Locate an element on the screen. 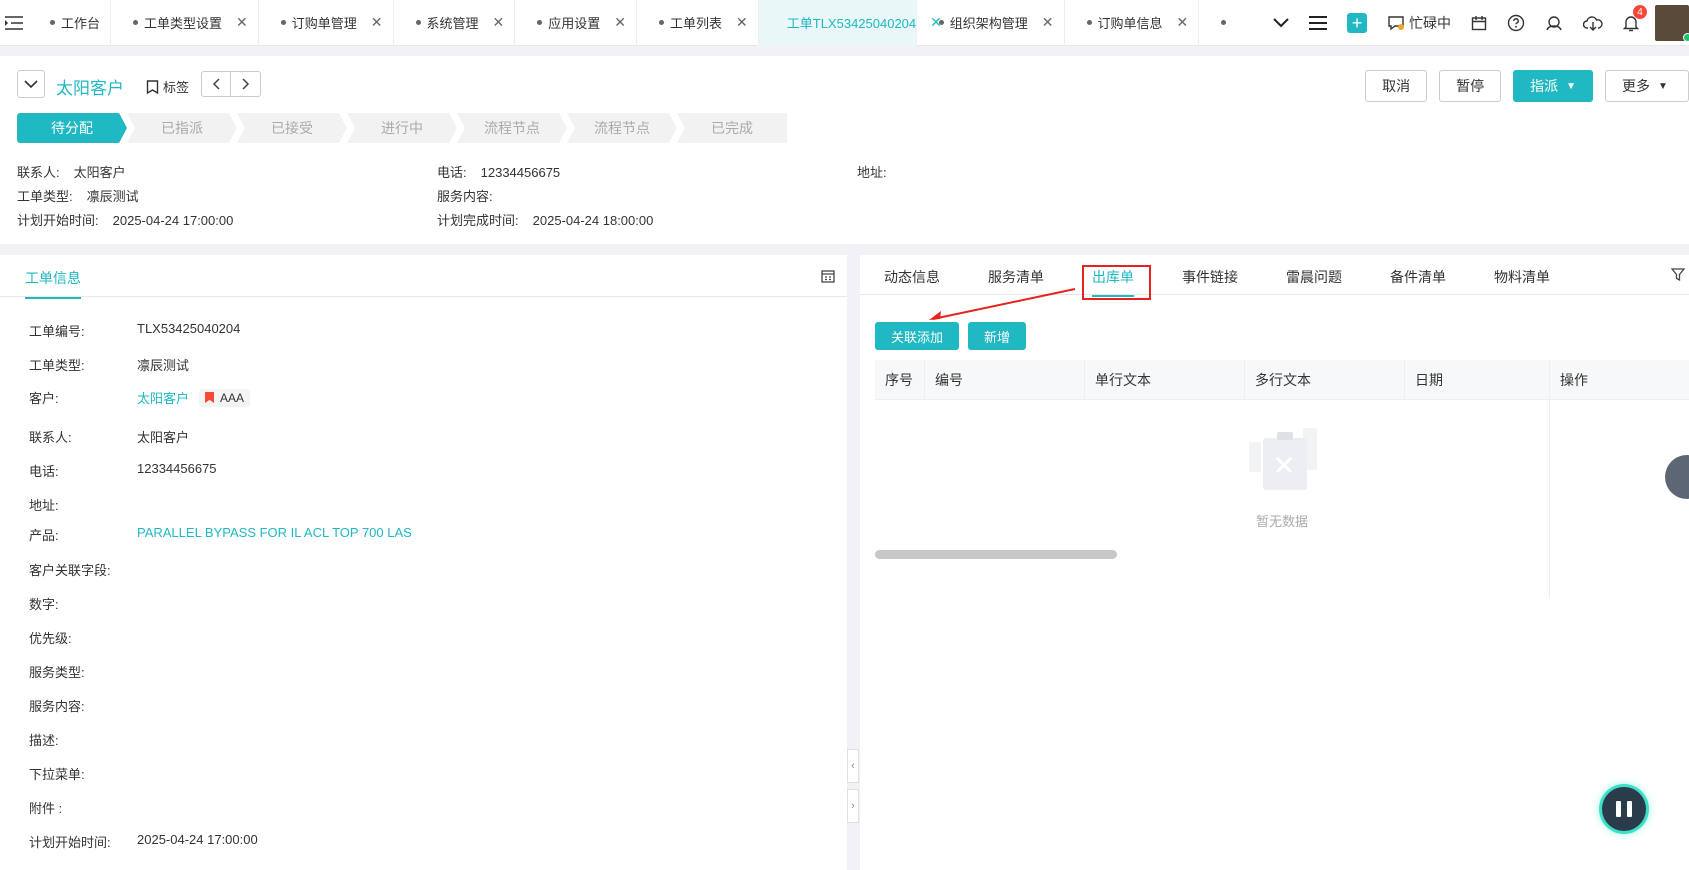 The image size is (1689, 870). status-toggle: 忙碌中 is located at coordinates (1419, 23).